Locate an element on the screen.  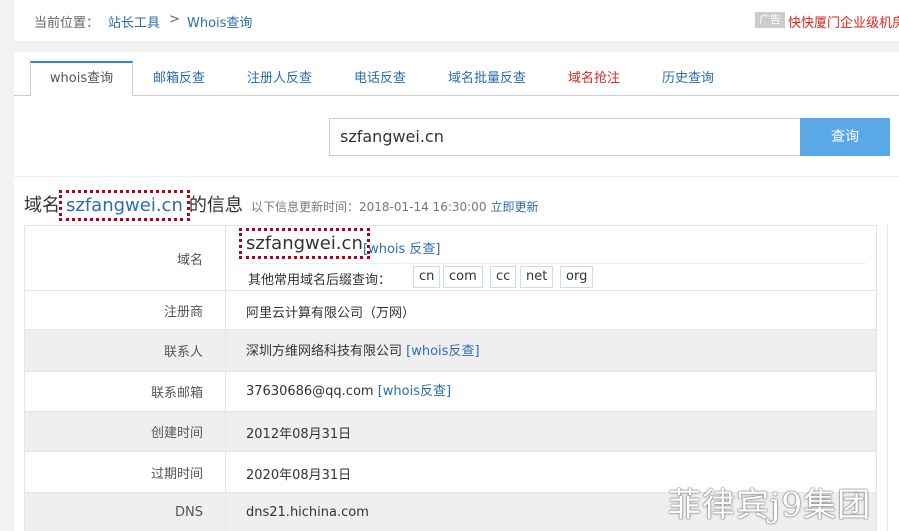
registrar-value: 阿里云计算有限公司（万网） is located at coordinates (331, 313).